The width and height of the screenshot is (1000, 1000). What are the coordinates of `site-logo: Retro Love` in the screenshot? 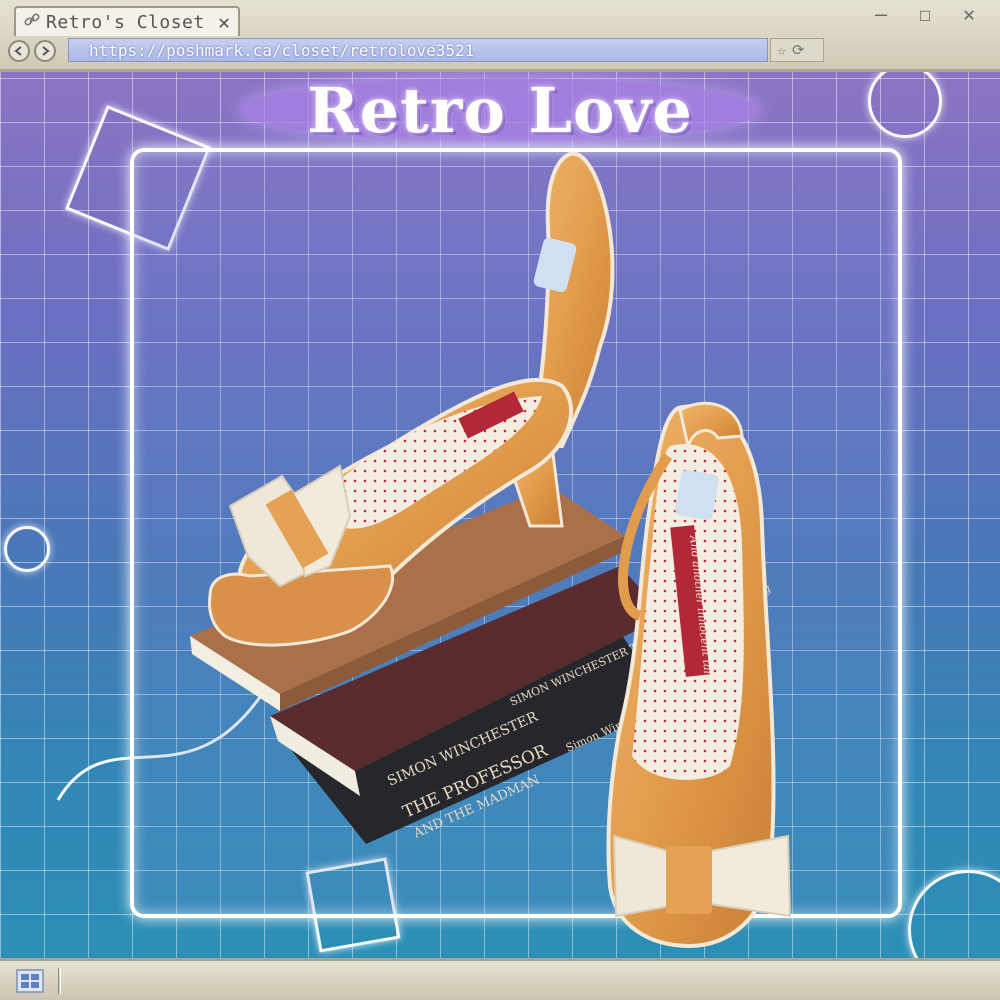 It's located at (500, 110).